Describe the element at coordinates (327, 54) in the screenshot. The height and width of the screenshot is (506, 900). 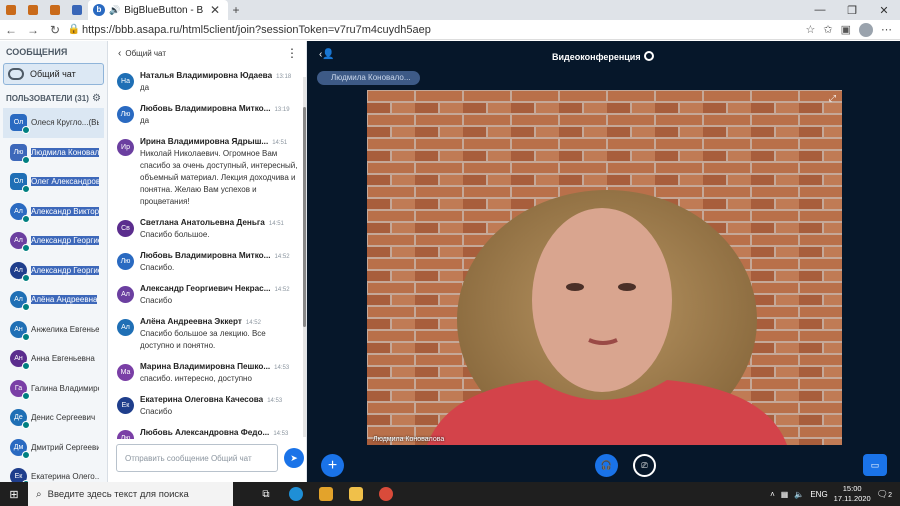
I see `toggle-userlist-icon: ‹👤` at that location.